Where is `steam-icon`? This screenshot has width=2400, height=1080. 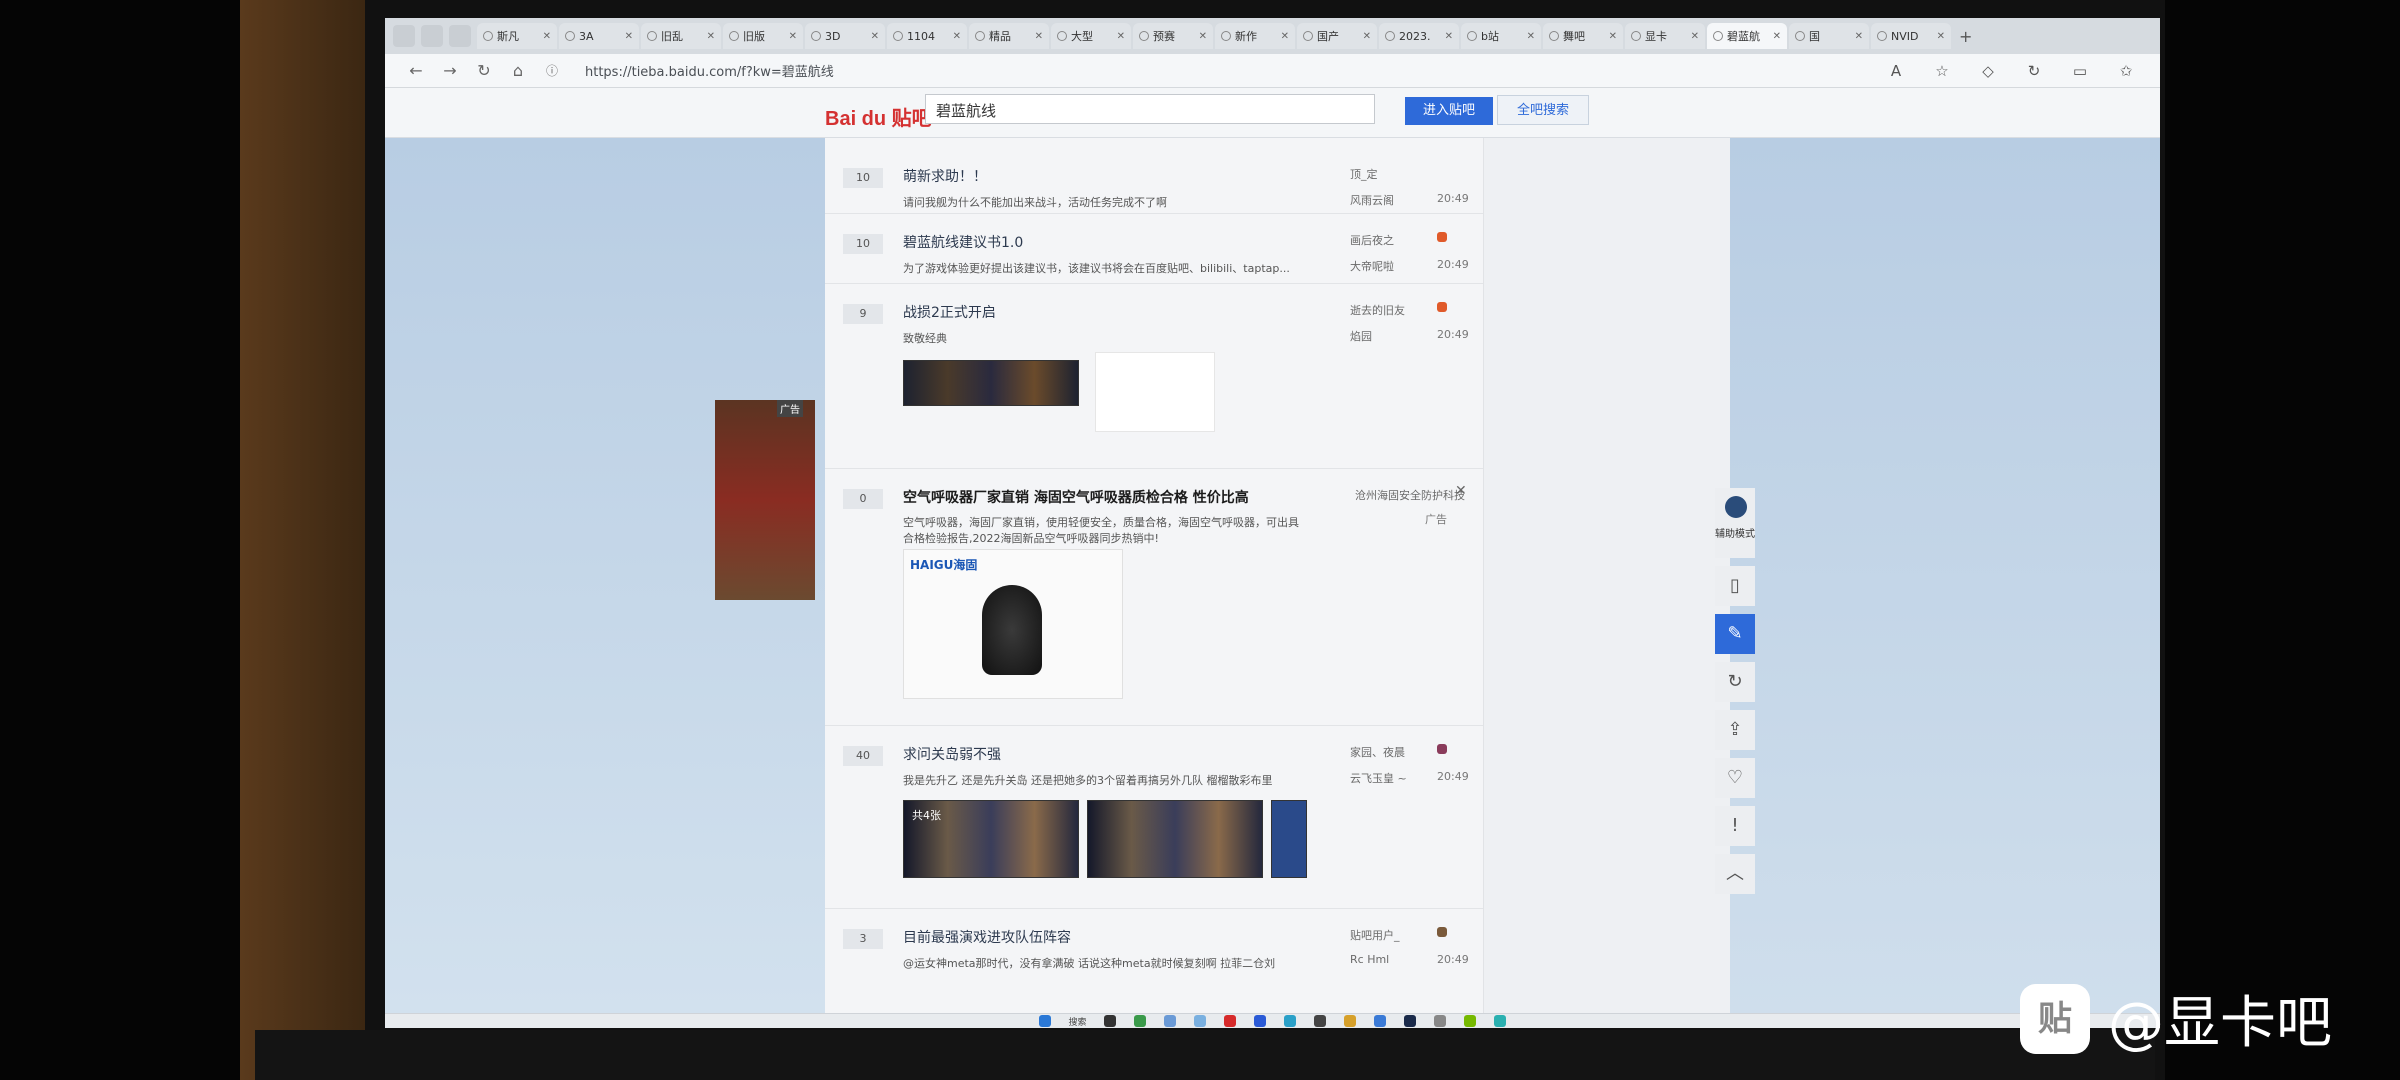 steam-icon is located at coordinates (1409, 1021).